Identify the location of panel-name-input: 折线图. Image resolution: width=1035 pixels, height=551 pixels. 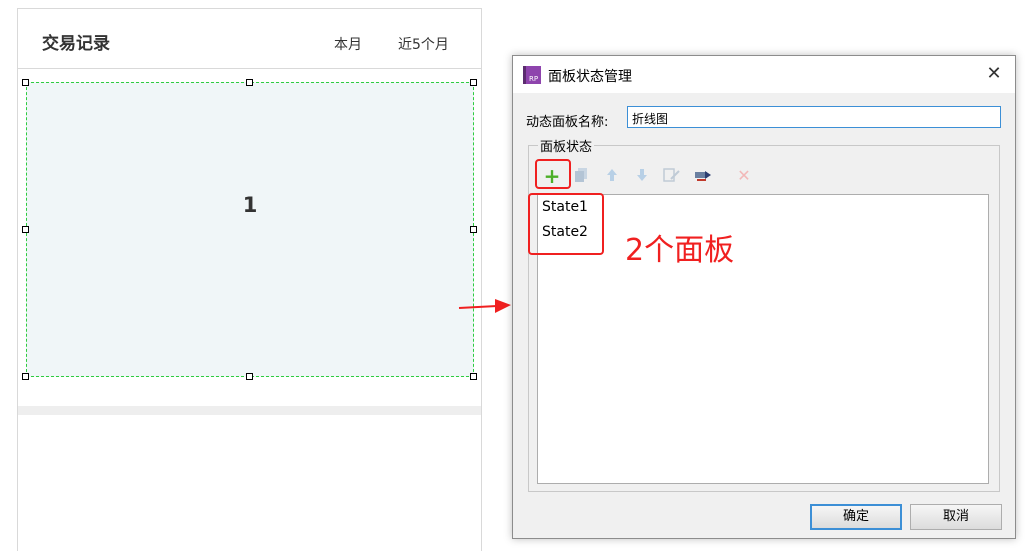
(814, 117).